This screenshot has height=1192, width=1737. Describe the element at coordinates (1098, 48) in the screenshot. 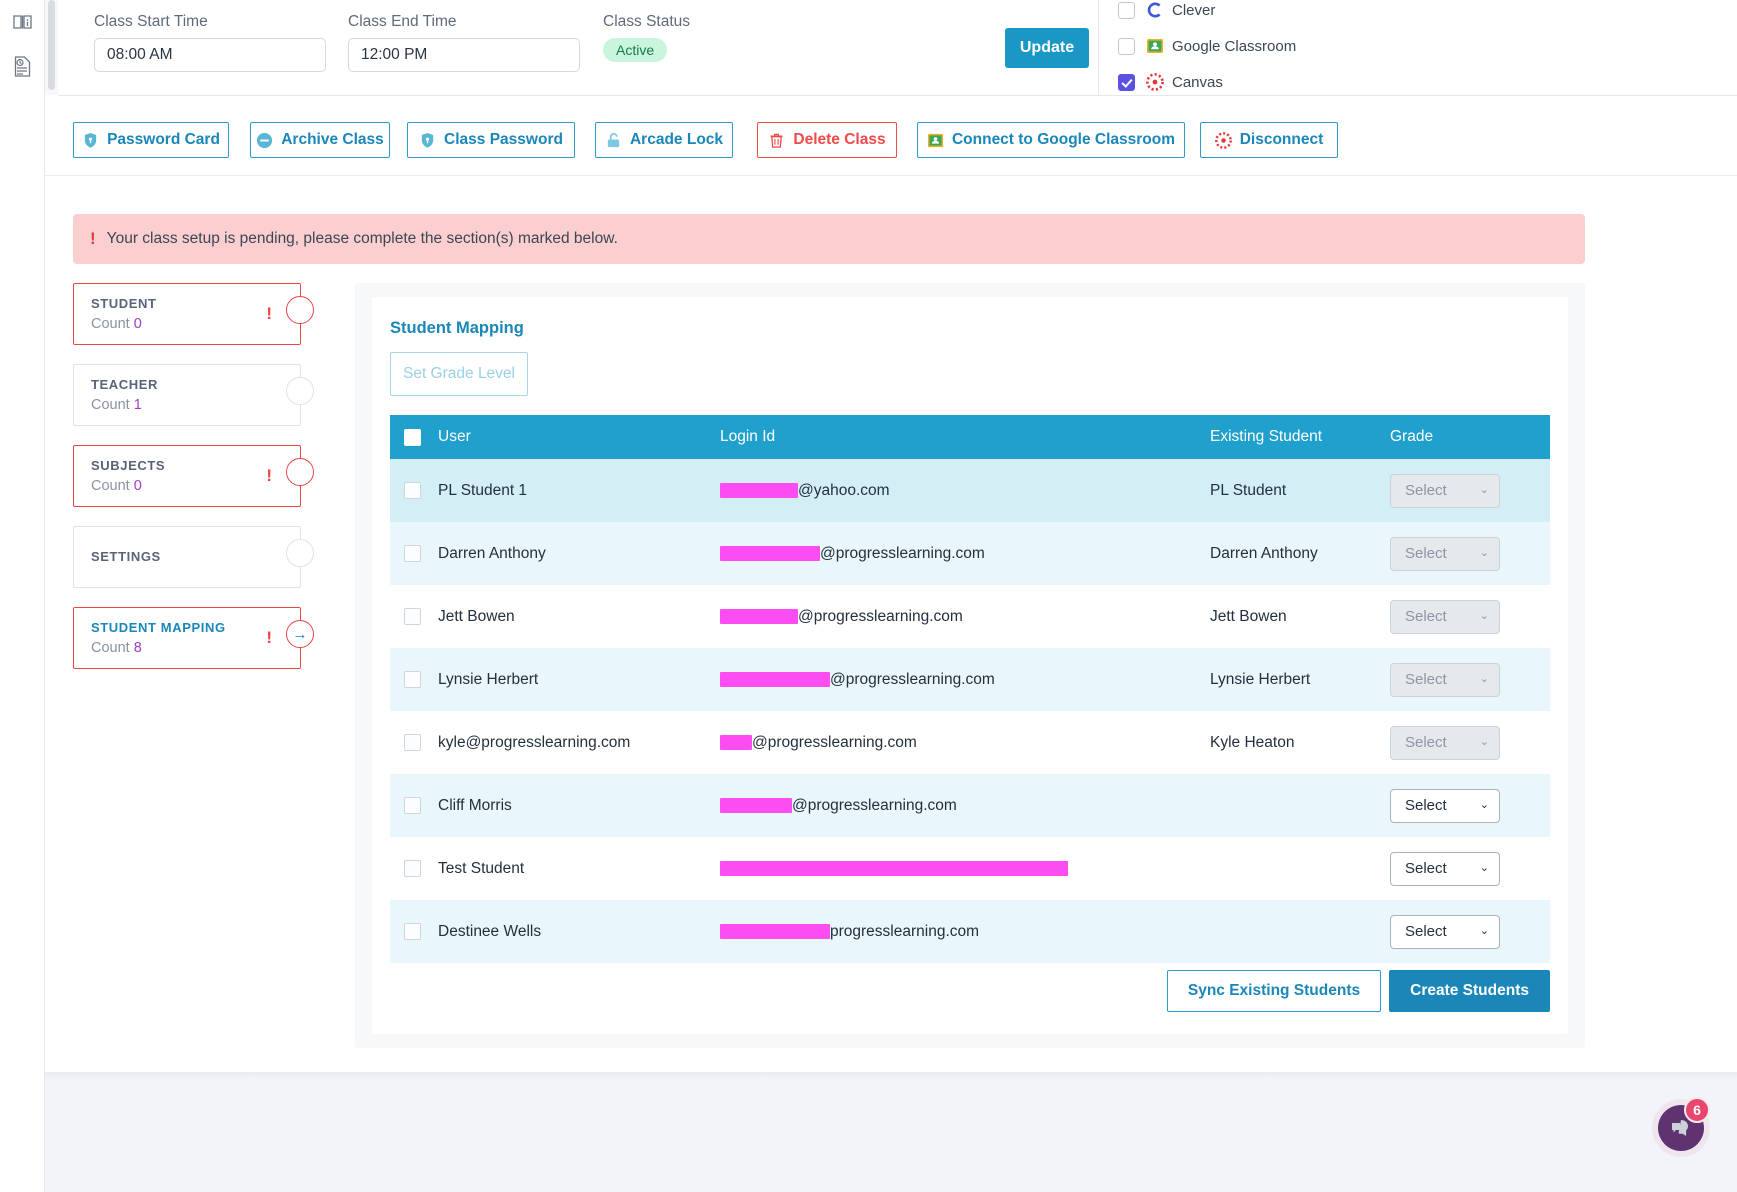

I see `vertical-divider` at that location.